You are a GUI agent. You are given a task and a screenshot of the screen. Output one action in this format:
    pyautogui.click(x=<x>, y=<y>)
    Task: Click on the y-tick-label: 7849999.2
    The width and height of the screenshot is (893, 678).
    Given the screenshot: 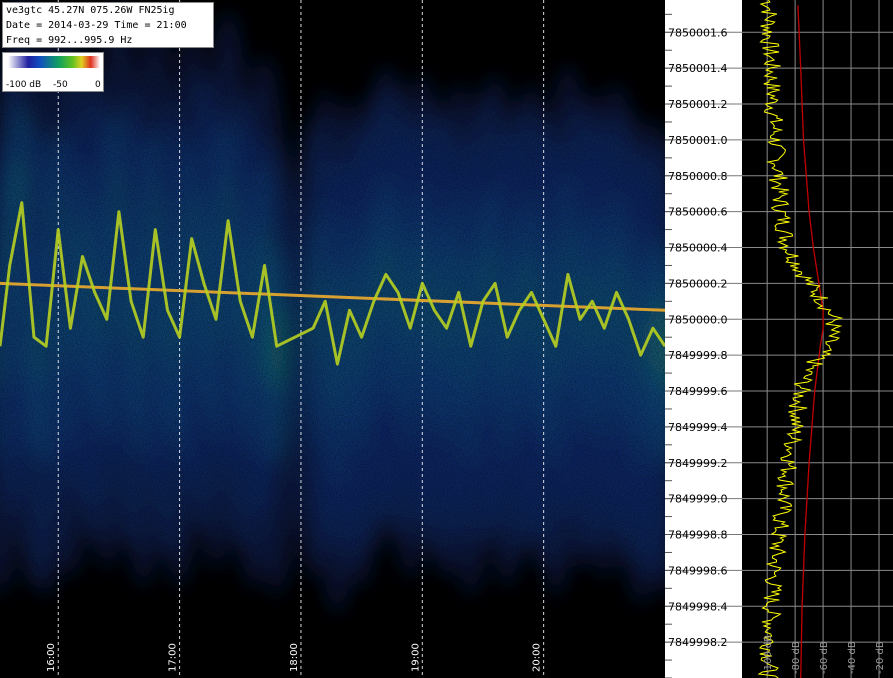 What is the action you would take?
    pyautogui.click(x=698, y=463)
    